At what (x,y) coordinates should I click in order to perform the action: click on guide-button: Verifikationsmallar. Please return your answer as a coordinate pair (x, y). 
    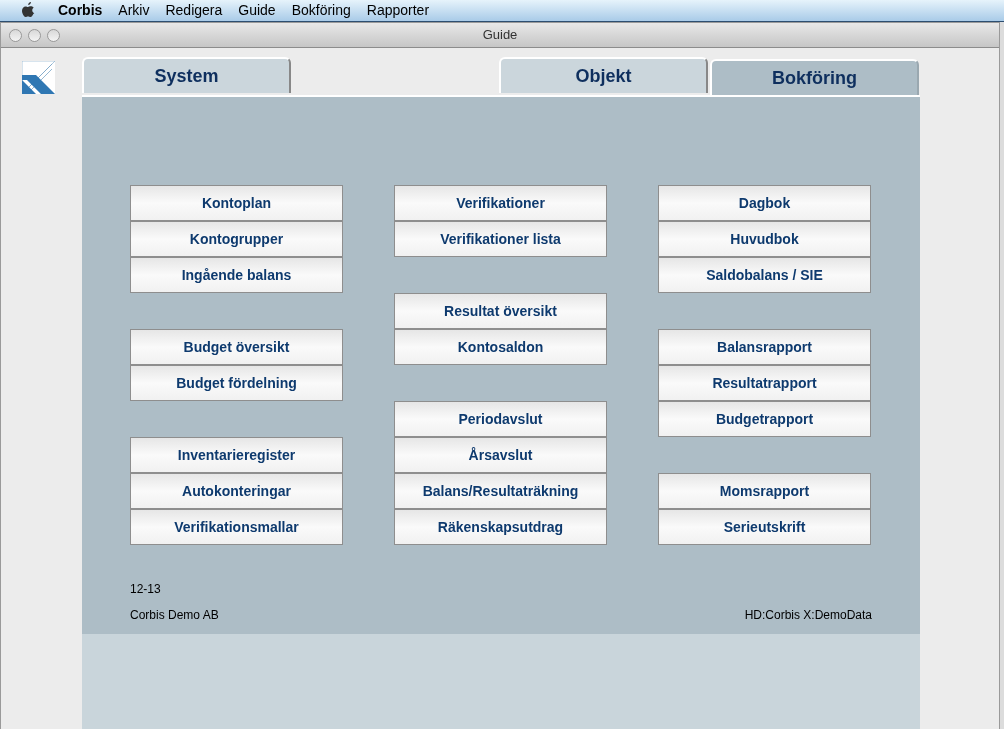
    Looking at the image, I should click on (236, 527).